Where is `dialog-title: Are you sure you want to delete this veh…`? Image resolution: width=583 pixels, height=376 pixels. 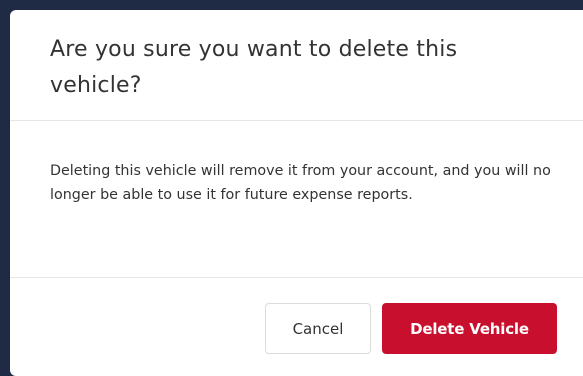
dialog-title: Are you sure you want to delete this veh… is located at coordinates (254, 67).